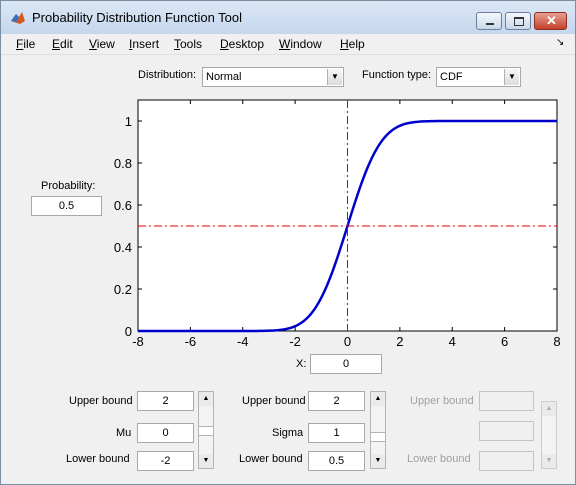 This screenshot has height=485, width=576. I want to click on y-tick-label: 0.8, so click(123, 163).